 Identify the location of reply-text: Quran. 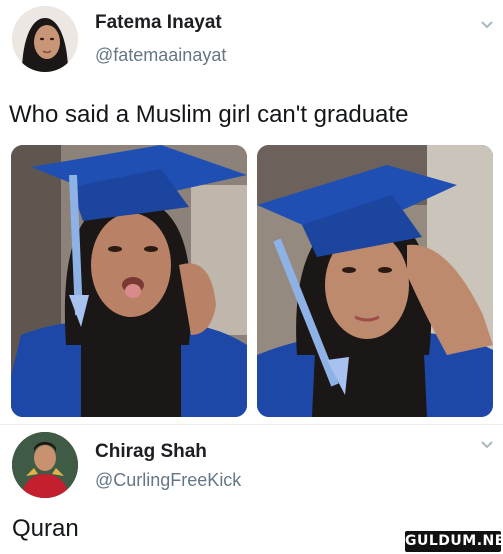
(45, 528).